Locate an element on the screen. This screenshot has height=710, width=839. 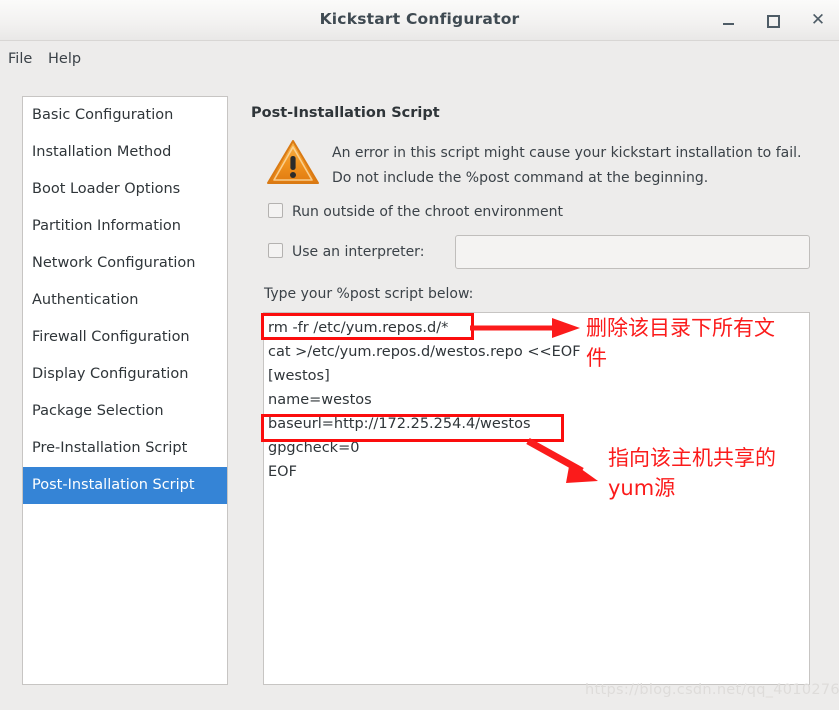
sidebar-item: Network Configuration is located at coordinates (125, 263).